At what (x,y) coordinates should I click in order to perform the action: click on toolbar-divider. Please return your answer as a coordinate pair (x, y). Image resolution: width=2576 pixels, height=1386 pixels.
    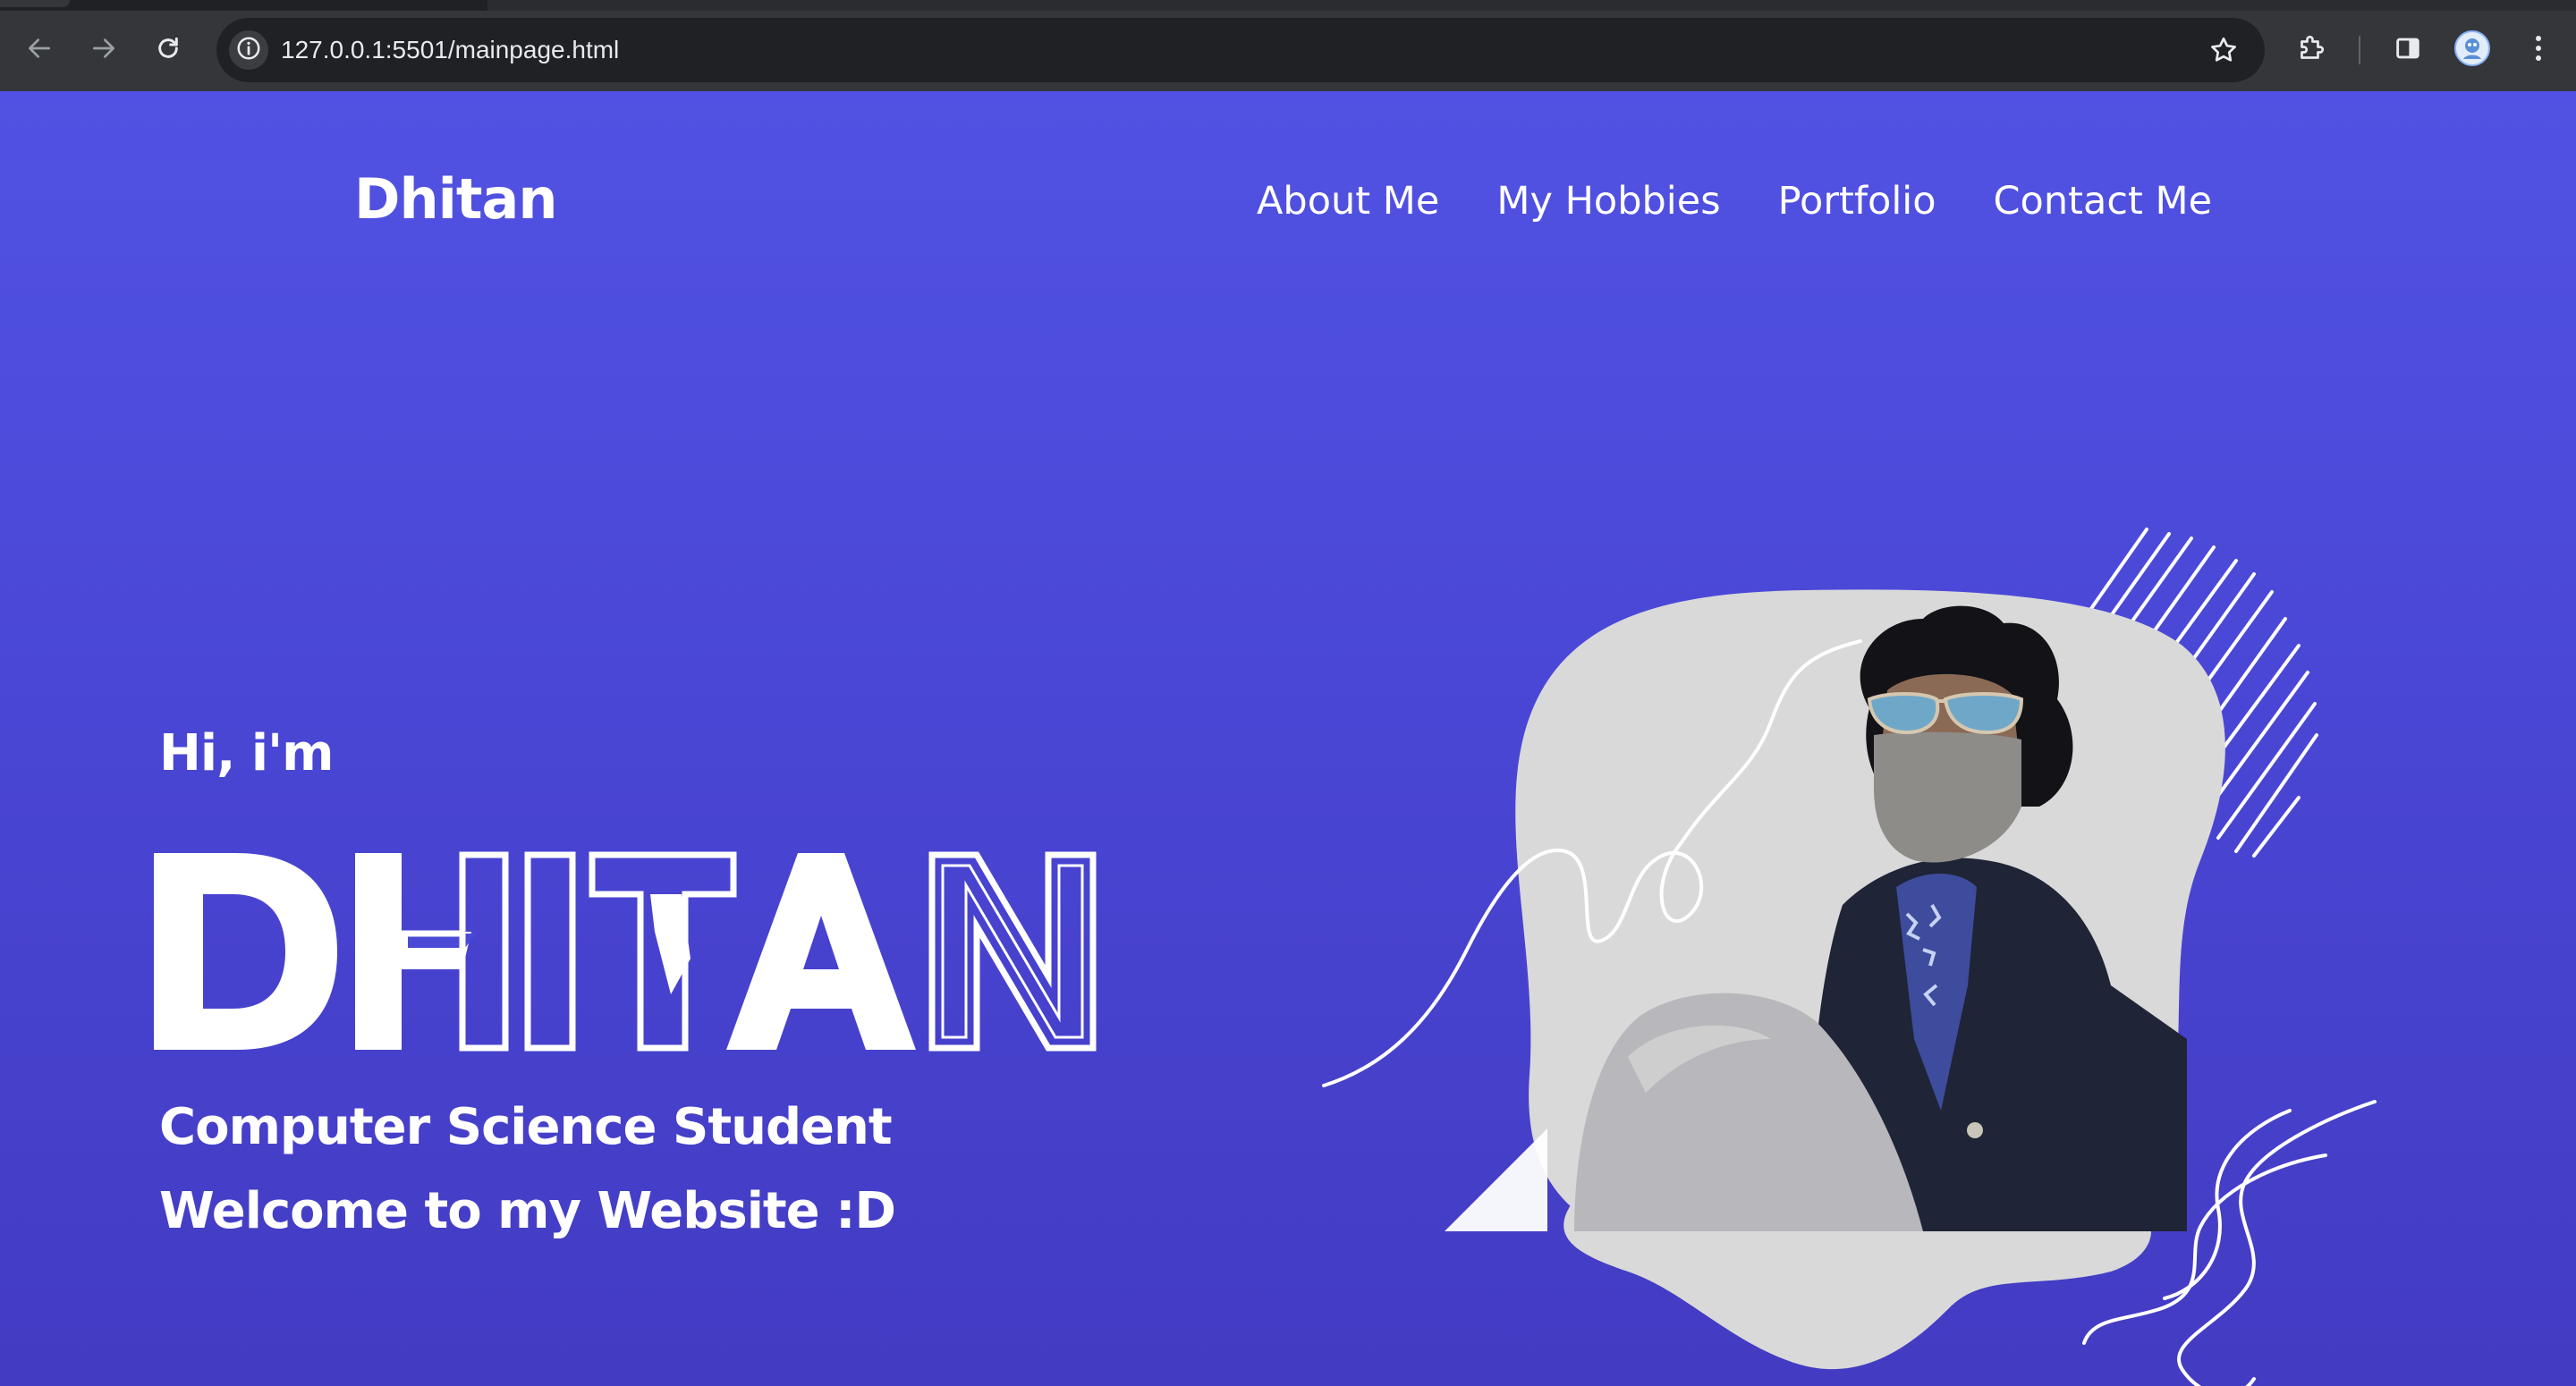
    Looking at the image, I should click on (2359, 50).